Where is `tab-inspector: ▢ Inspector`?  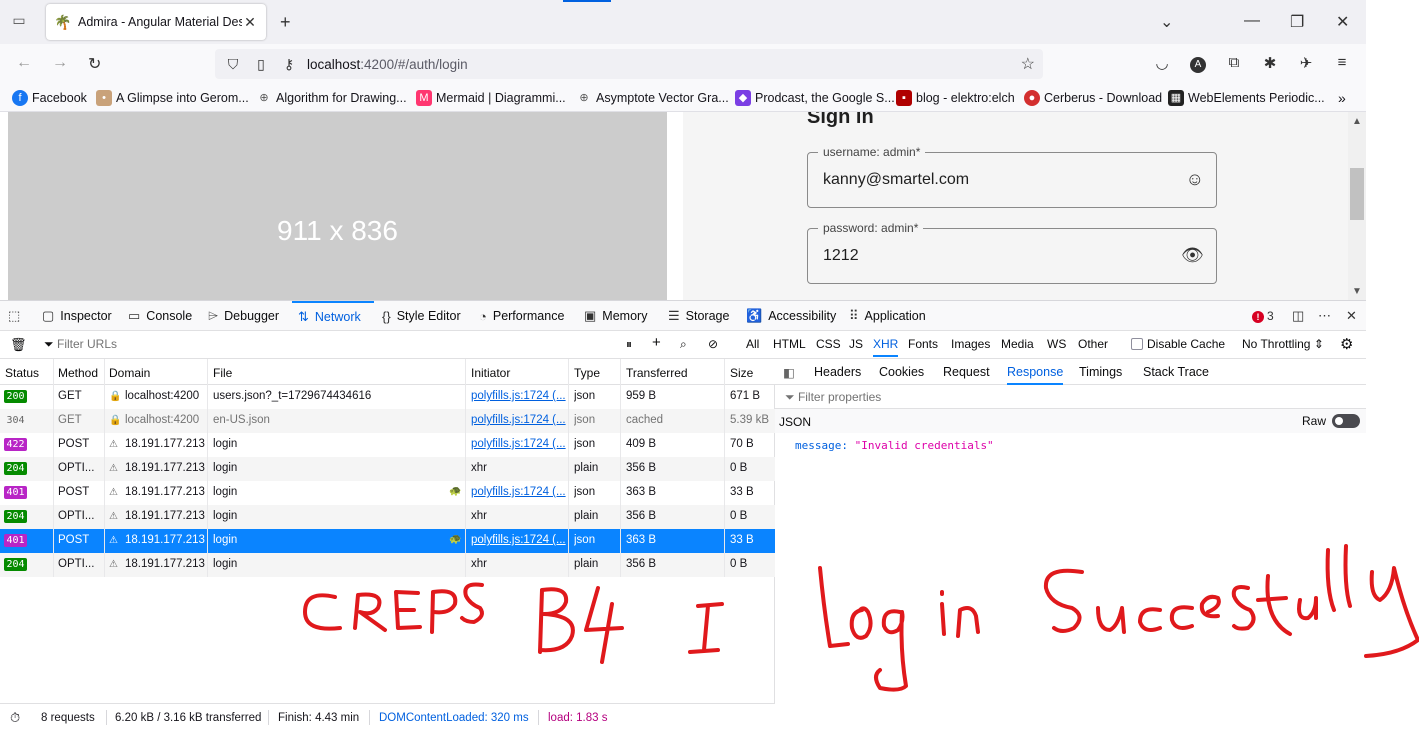 tab-inspector: ▢ Inspector is located at coordinates (77, 316).